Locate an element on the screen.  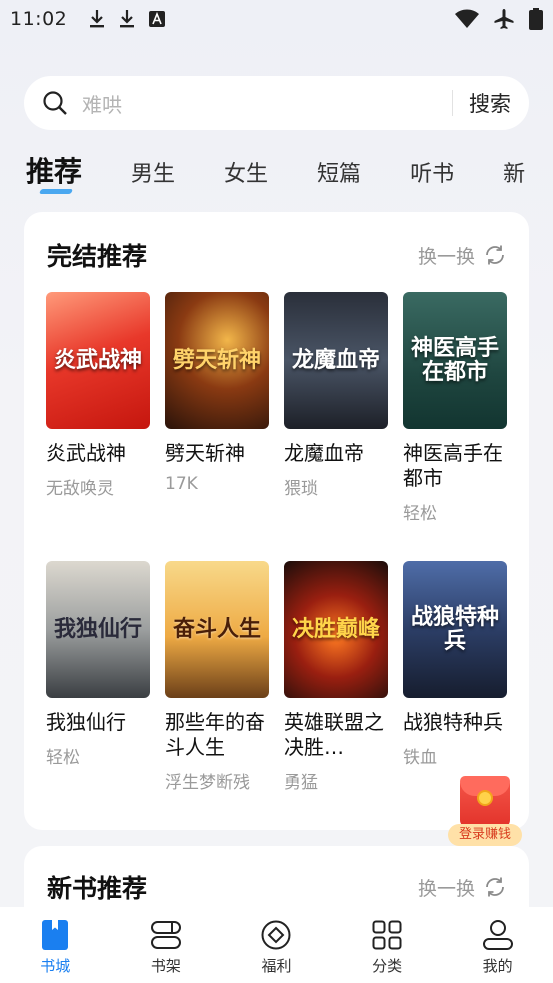
section-header: 新书推荐 换一换 is located at coordinates (277, 887).